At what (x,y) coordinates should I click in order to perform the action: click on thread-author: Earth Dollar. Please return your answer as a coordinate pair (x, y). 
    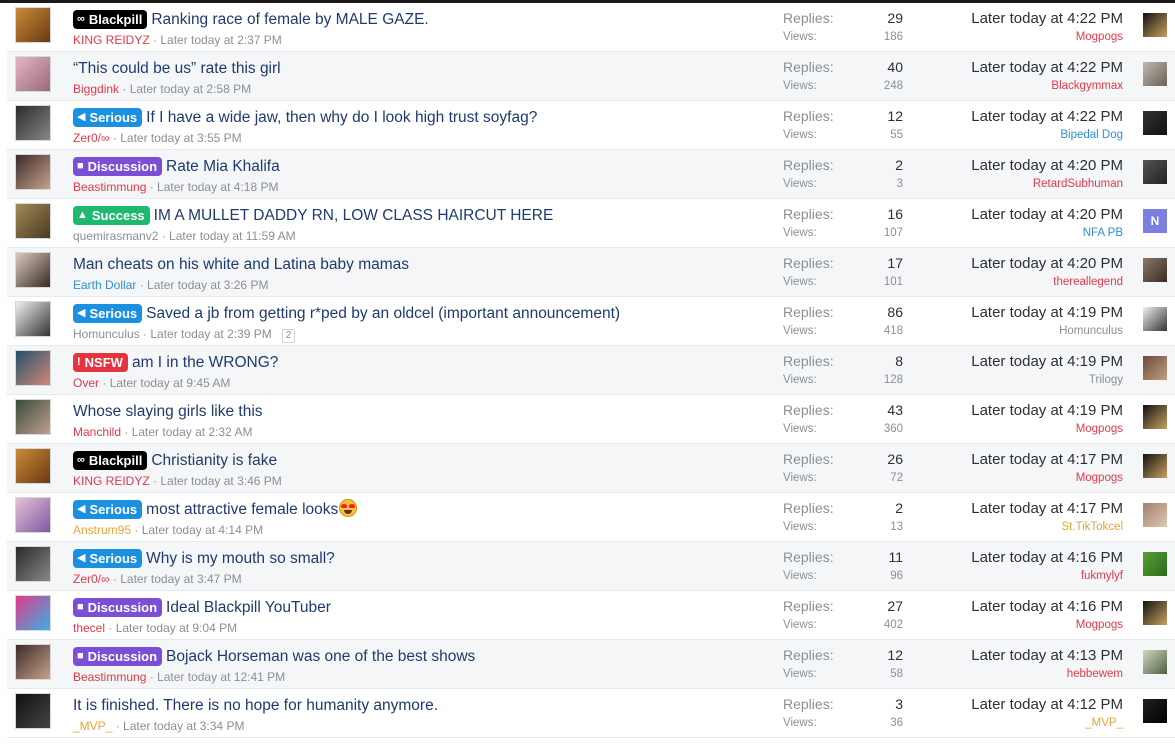
    Looking at the image, I should click on (104, 285).